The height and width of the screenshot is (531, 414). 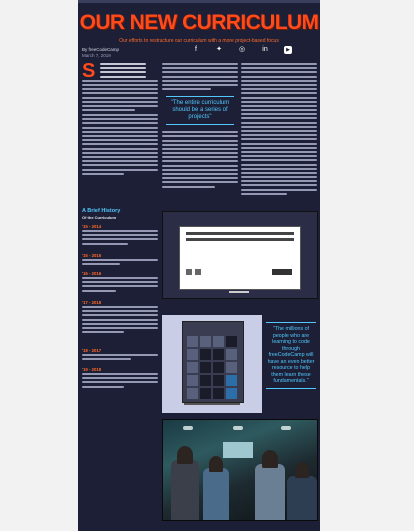 What do you see at coordinates (189, 272) in the screenshot?
I see `prev-icon` at bounding box center [189, 272].